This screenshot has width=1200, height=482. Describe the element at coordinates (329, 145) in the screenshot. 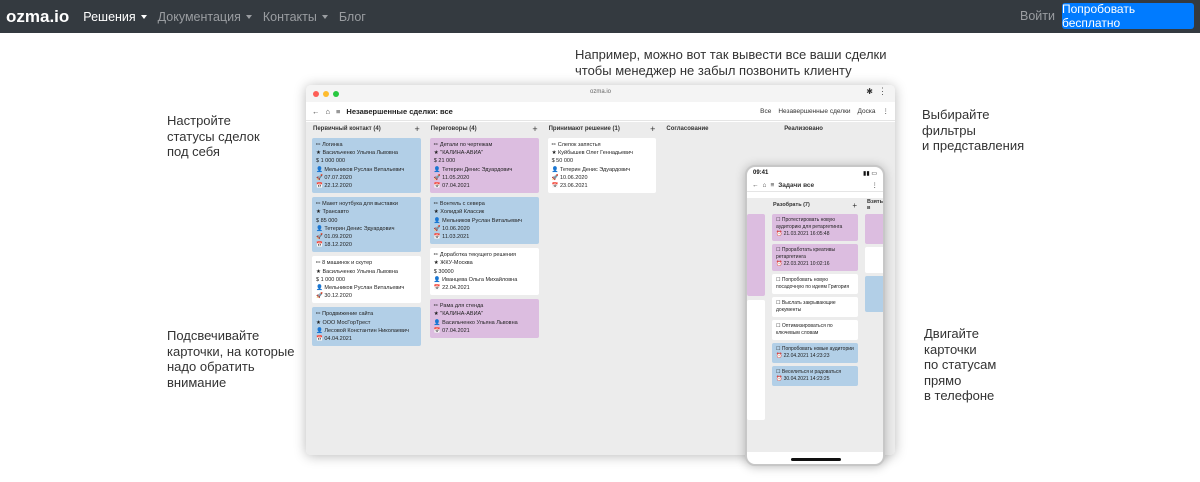

I see `card-line: ✏ Логинка` at that location.